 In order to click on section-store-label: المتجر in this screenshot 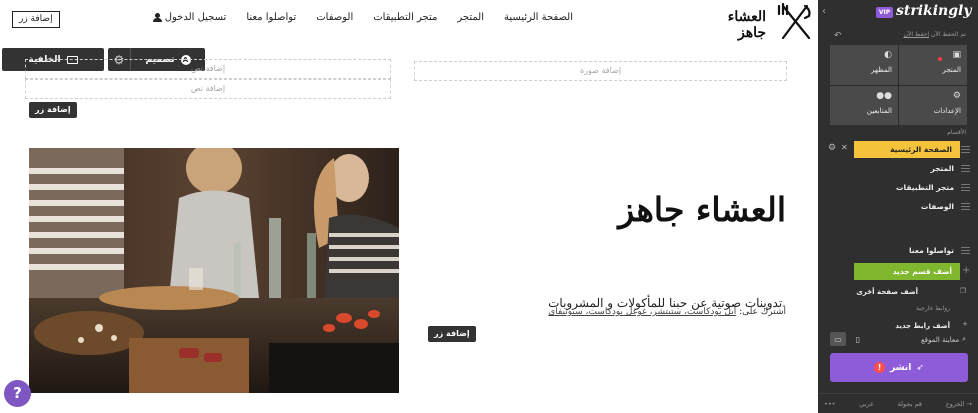, I will do `click(942, 168)`.